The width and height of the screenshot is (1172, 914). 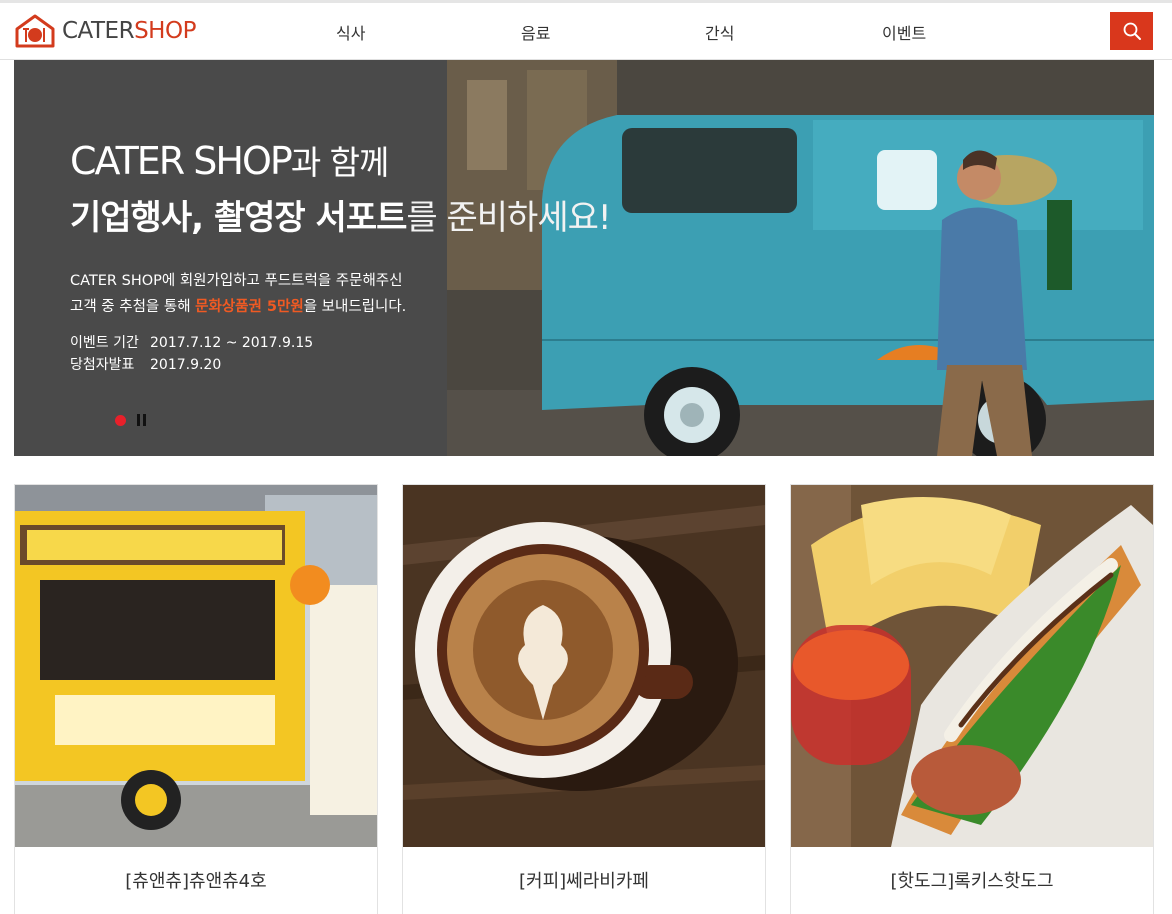 What do you see at coordinates (508, 218) in the screenshot?
I see `hero-subtitle-light: 를 준비하세요!` at bounding box center [508, 218].